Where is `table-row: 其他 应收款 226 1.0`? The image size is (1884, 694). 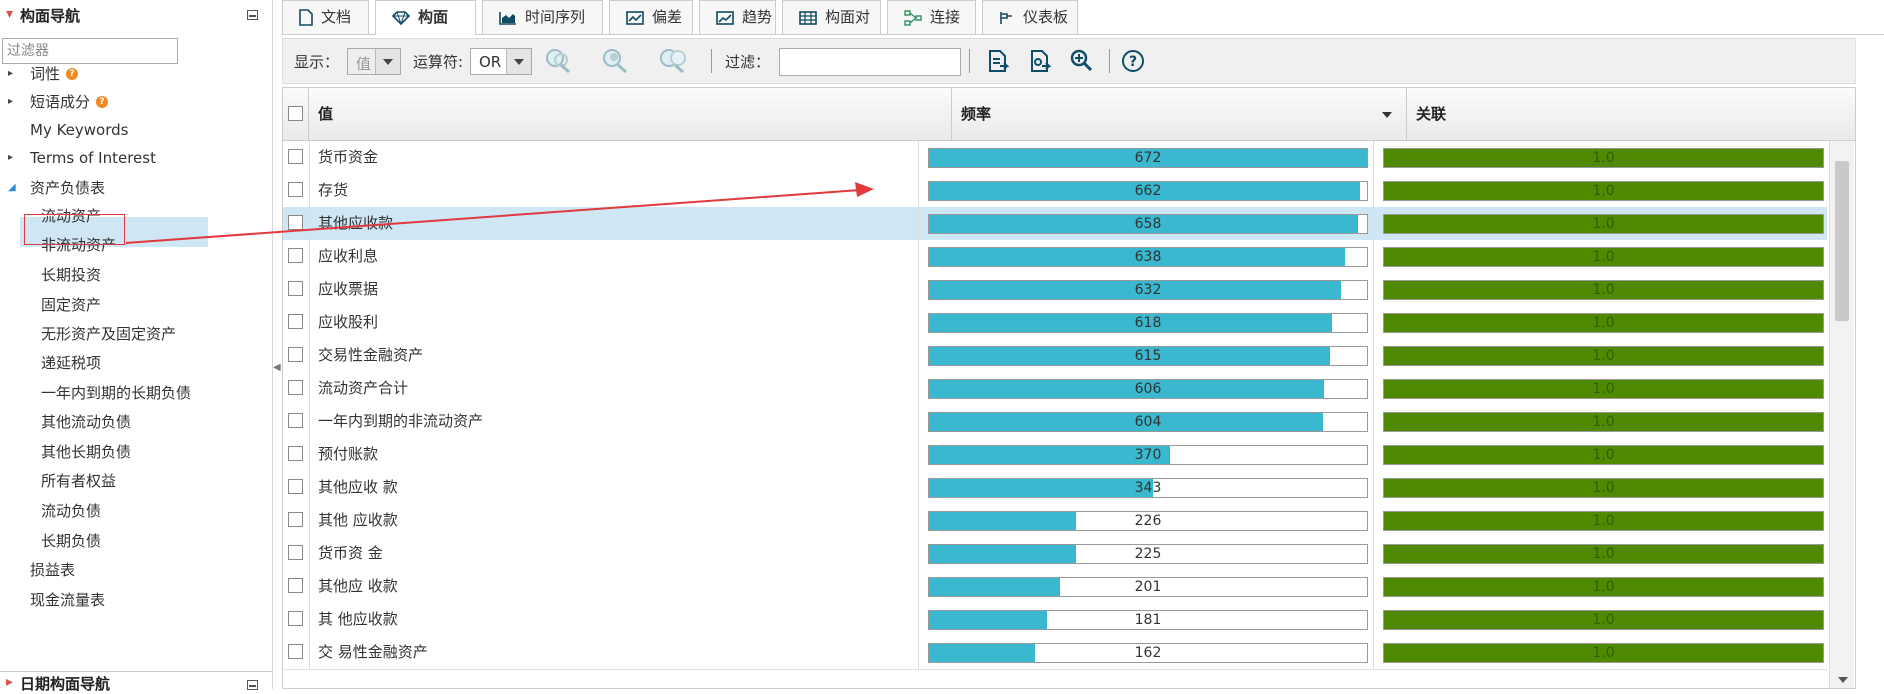 table-row: 其他 应收款 226 1.0 is located at coordinates (1055, 521).